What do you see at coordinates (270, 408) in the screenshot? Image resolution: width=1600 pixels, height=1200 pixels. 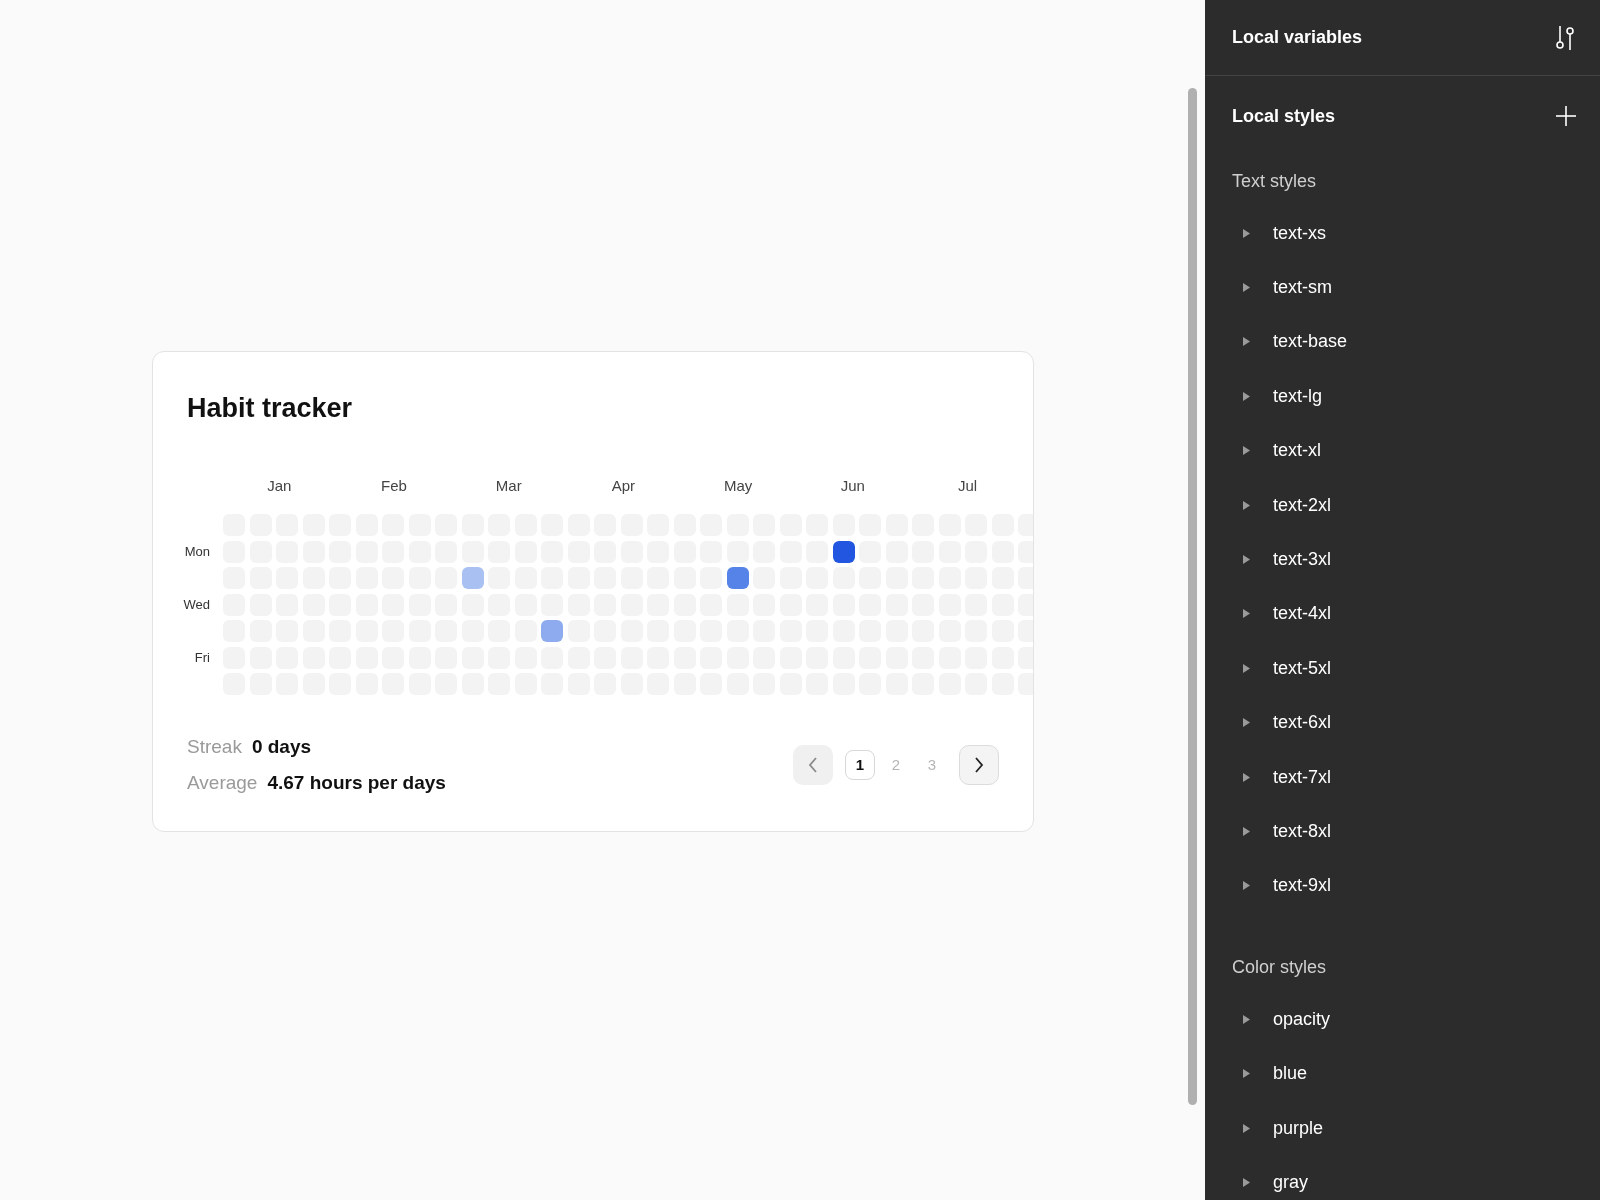 I see `card-title: Habit tracker` at bounding box center [270, 408].